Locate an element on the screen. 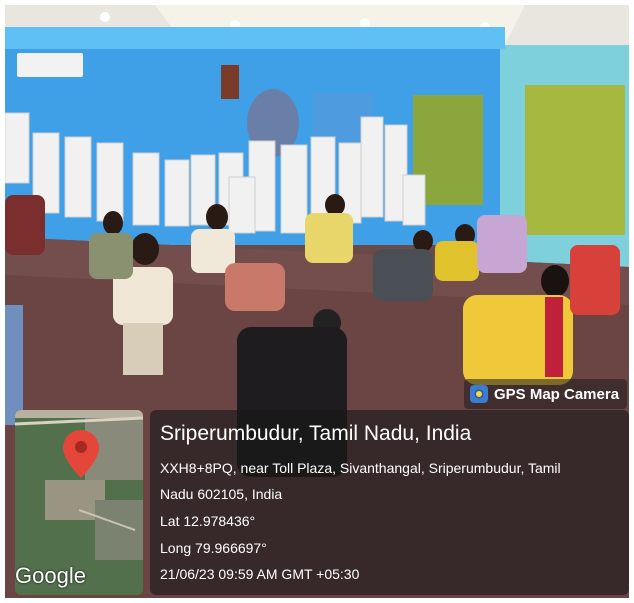 The image size is (634, 603). latitude: Lat 12.978436° is located at coordinates (208, 521).